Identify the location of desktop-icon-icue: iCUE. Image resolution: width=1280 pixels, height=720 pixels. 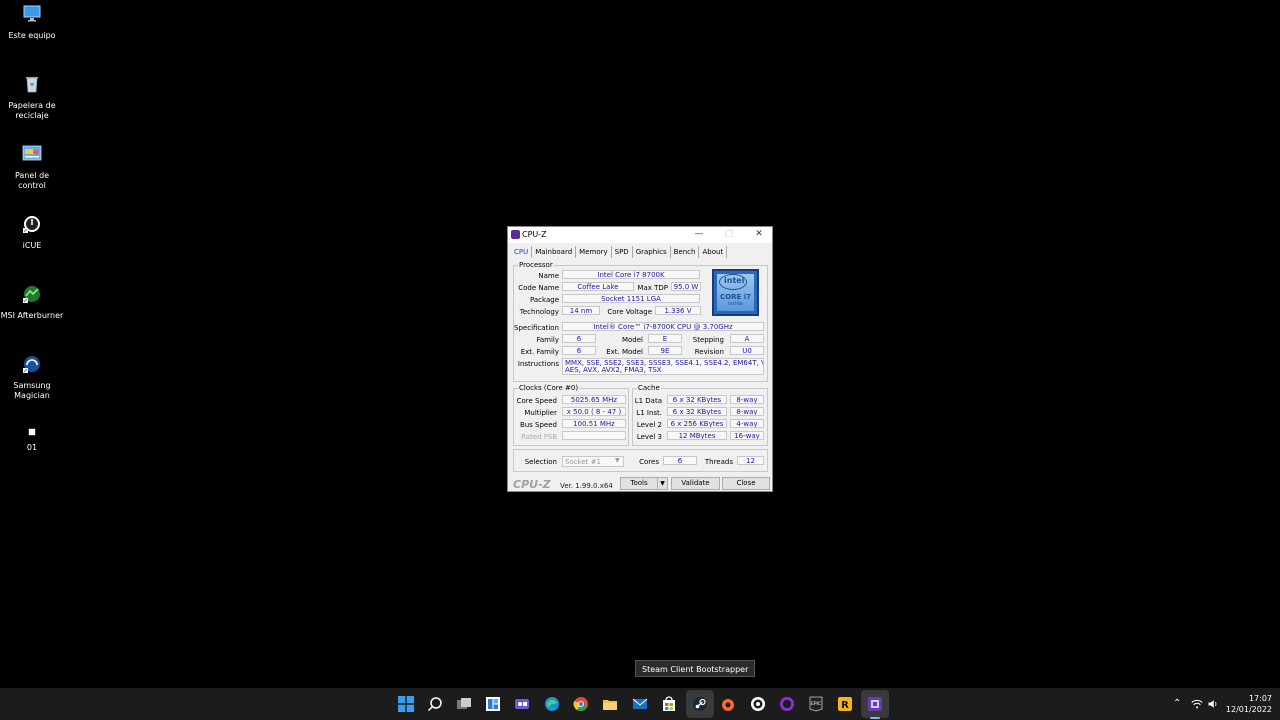
(32, 232).